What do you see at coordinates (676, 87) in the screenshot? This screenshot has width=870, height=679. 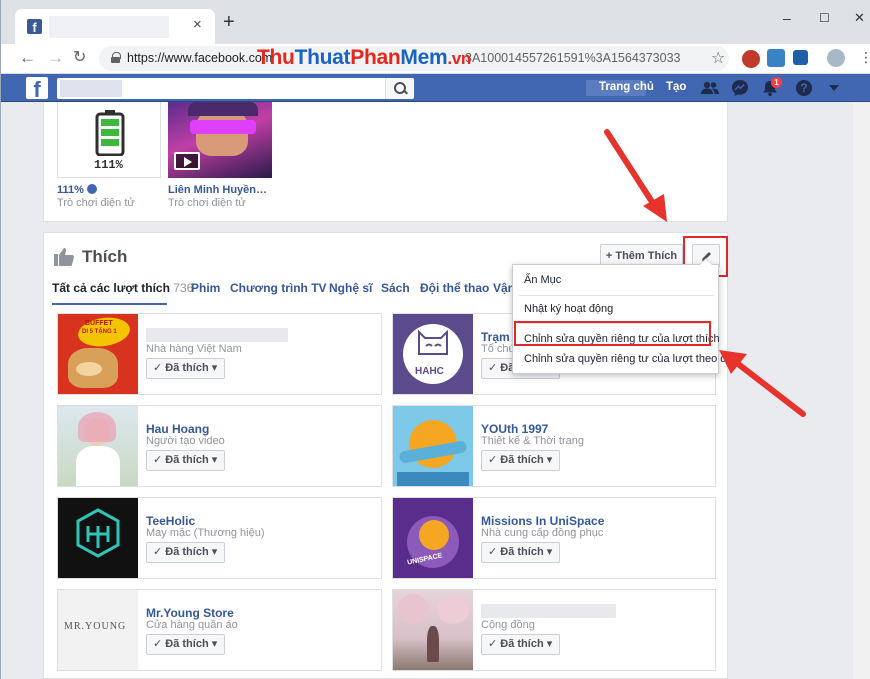 I see `nav-create-link: Tạo` at bounding box center [676, 87].